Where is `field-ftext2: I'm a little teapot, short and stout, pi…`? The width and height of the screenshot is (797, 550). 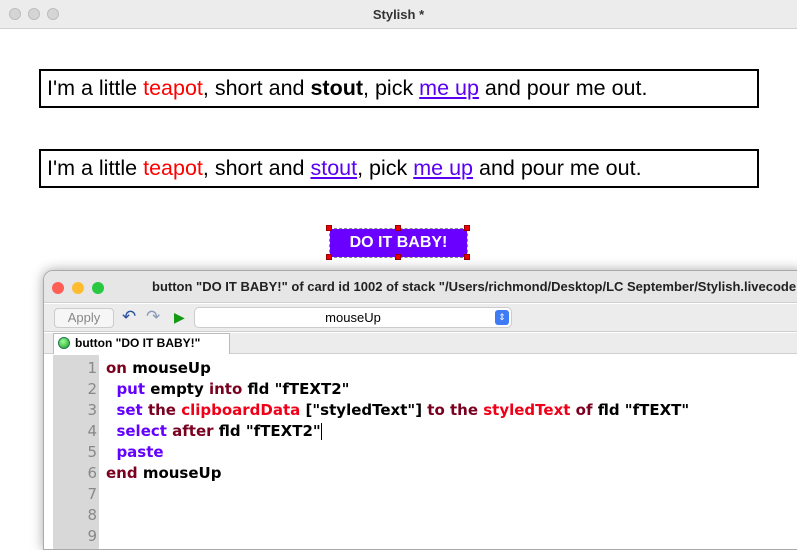 field-ftext2: I'm a little teapot, short and stout, pi… is located at coordinates (399, 168).